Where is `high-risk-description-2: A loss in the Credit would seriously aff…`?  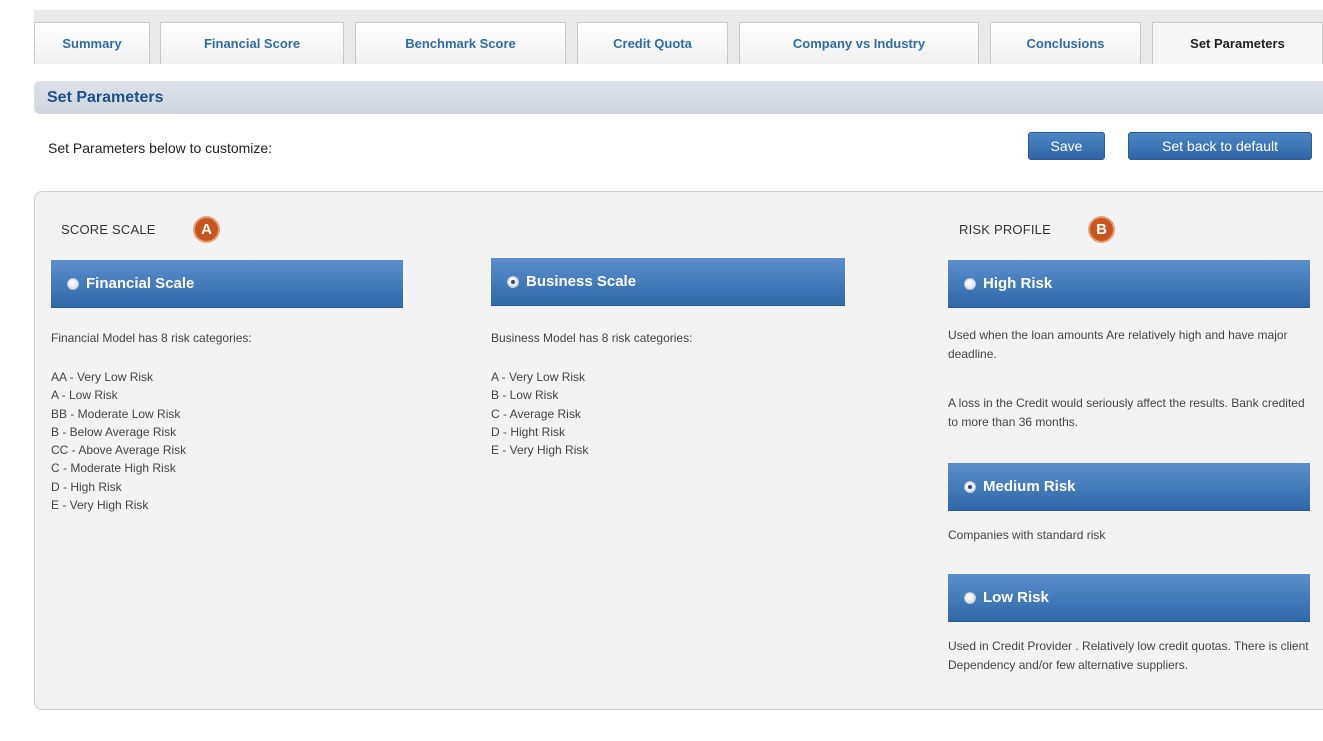 high-risk-description-2: A loss in the Credit would seriously aff… is located at coordinates (1126, 412).